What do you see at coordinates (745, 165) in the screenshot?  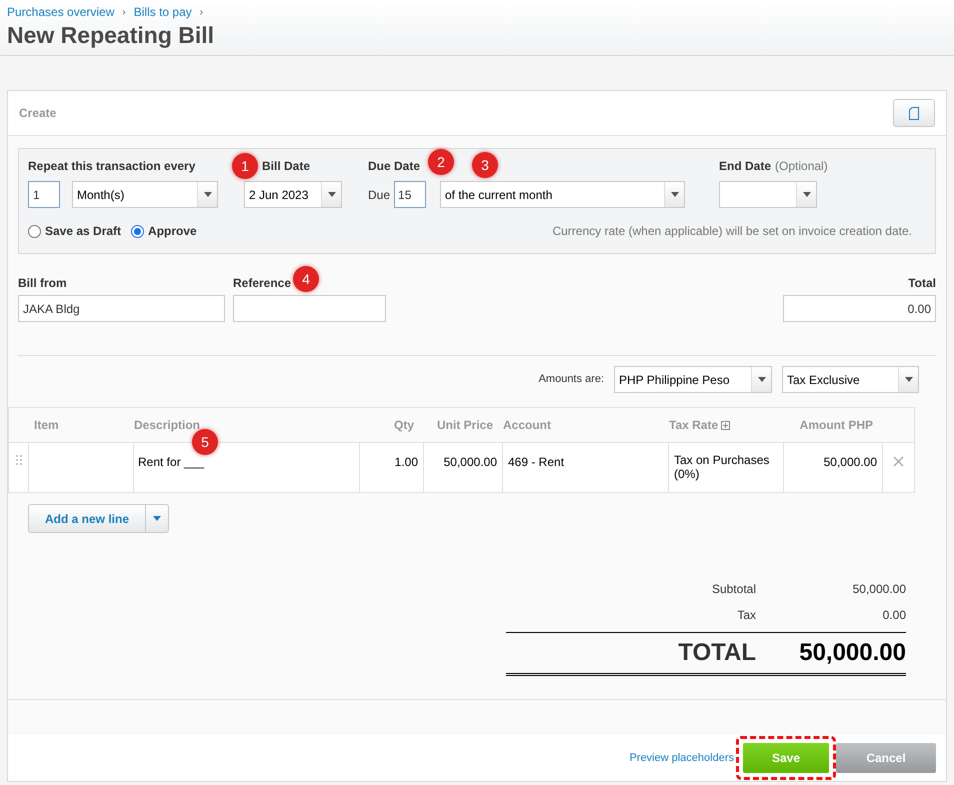 I see `field-label: End Date` at bounding box center [745, 165].